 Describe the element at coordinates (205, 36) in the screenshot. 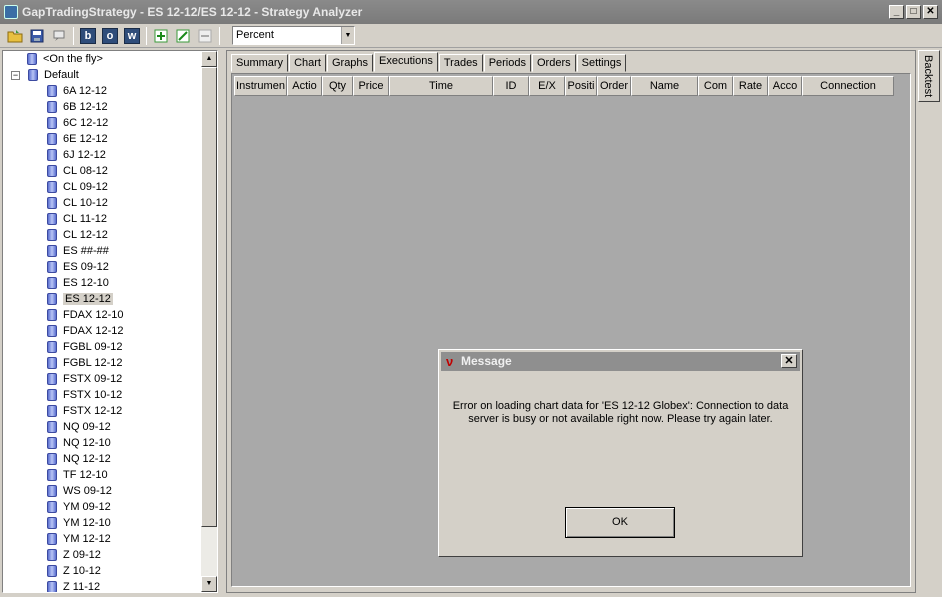

I see `remove-icon` at that location.